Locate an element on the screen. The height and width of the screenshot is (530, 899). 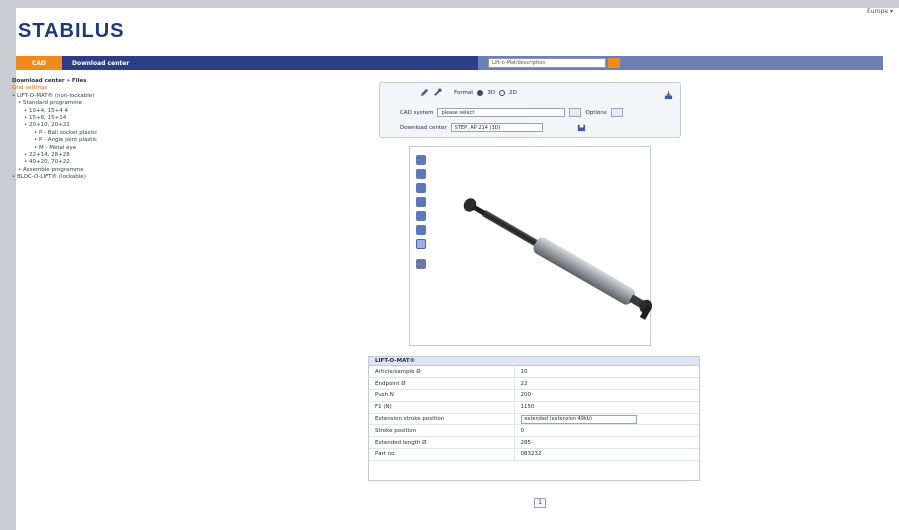
3d-viewer is located at coordinates (530, 246).